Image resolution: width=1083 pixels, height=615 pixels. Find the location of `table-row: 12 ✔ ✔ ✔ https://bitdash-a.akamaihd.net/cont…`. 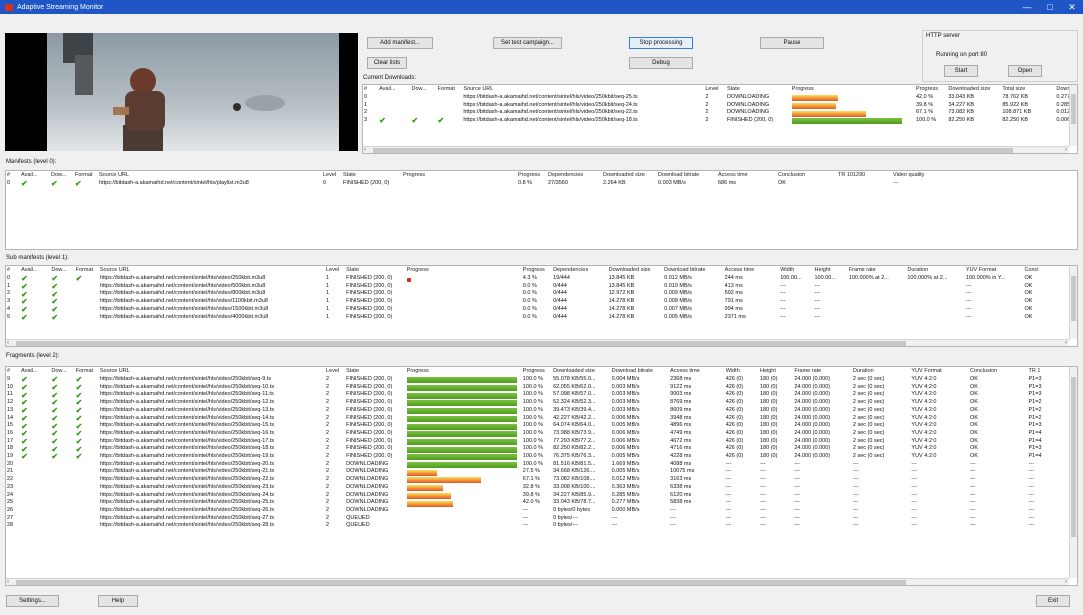

table-row: 12 ✔ ✔ ✔ https://bitdash-a.akamaihd.net/cont… is located at coordinates (537, 403).